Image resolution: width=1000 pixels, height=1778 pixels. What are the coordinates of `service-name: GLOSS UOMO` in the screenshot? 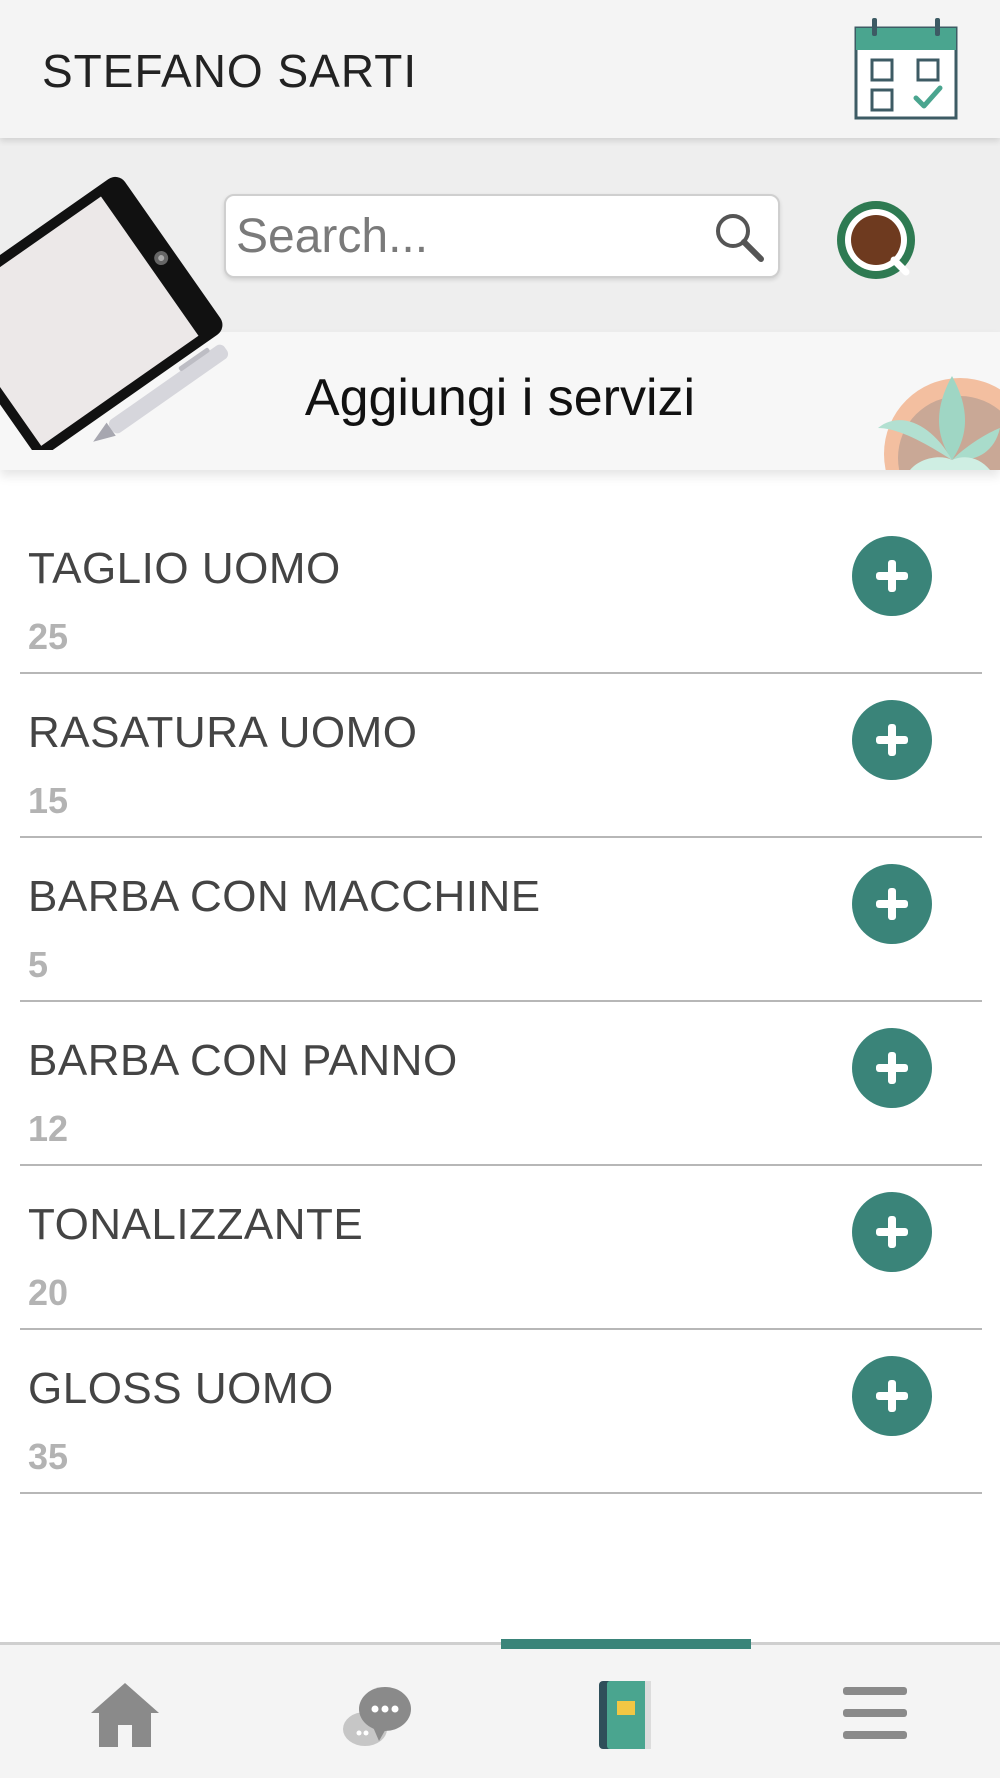 It's located at (181, 1388).